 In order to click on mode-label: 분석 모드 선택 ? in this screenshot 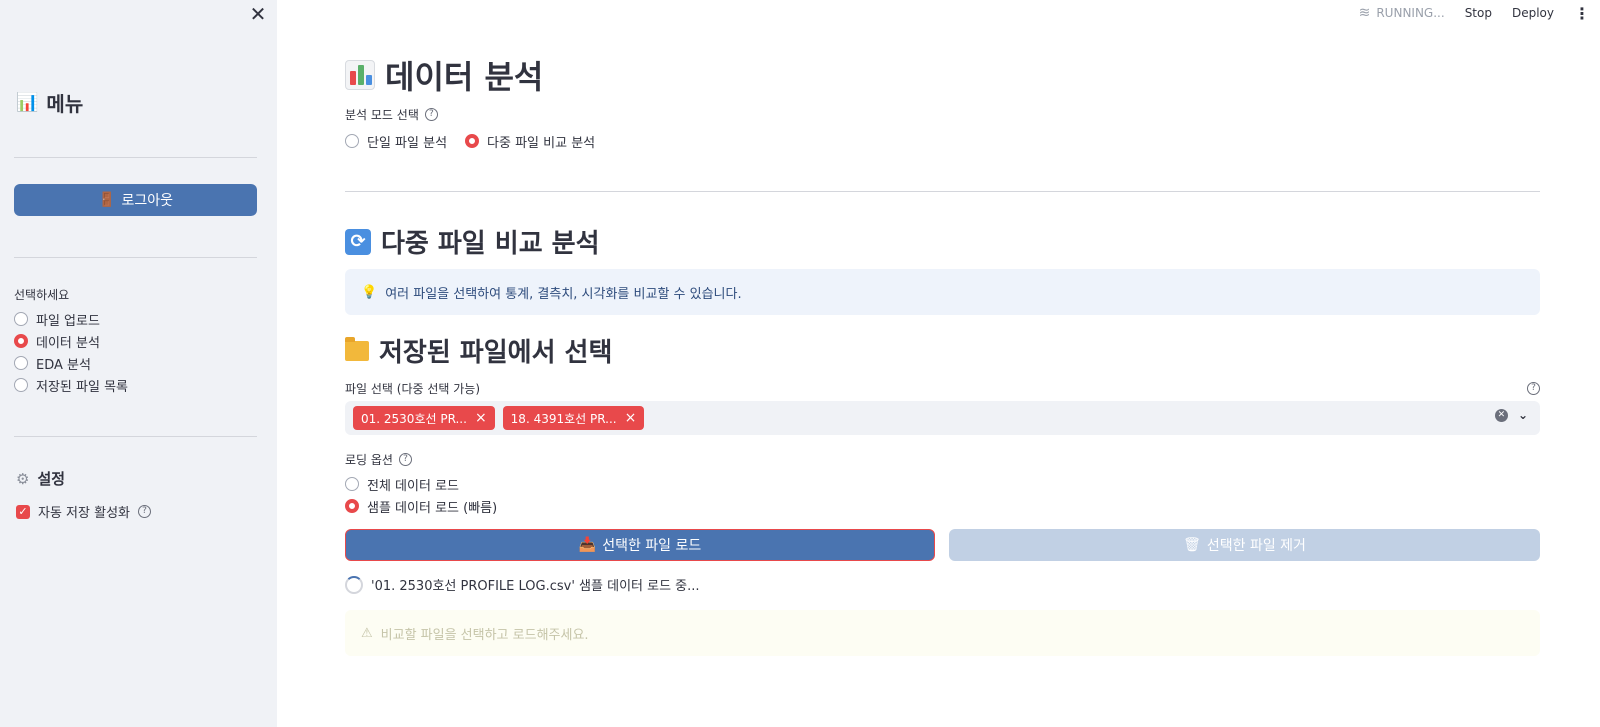, I will do `click(391, 114)`.